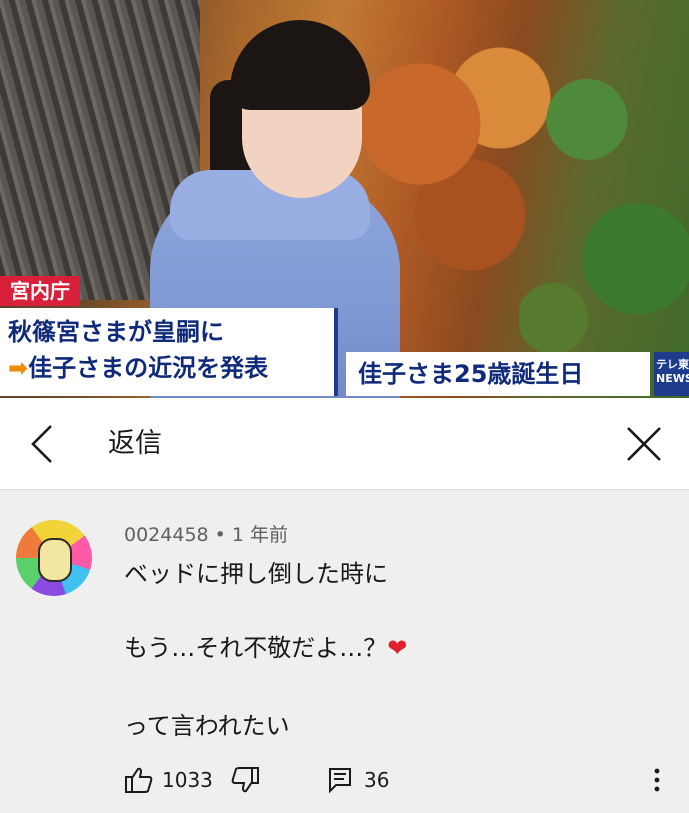 The width and height of the screenshot is (689, 813). I want to click on channel-logo: テレ東 NEWS, so click(671, 374).